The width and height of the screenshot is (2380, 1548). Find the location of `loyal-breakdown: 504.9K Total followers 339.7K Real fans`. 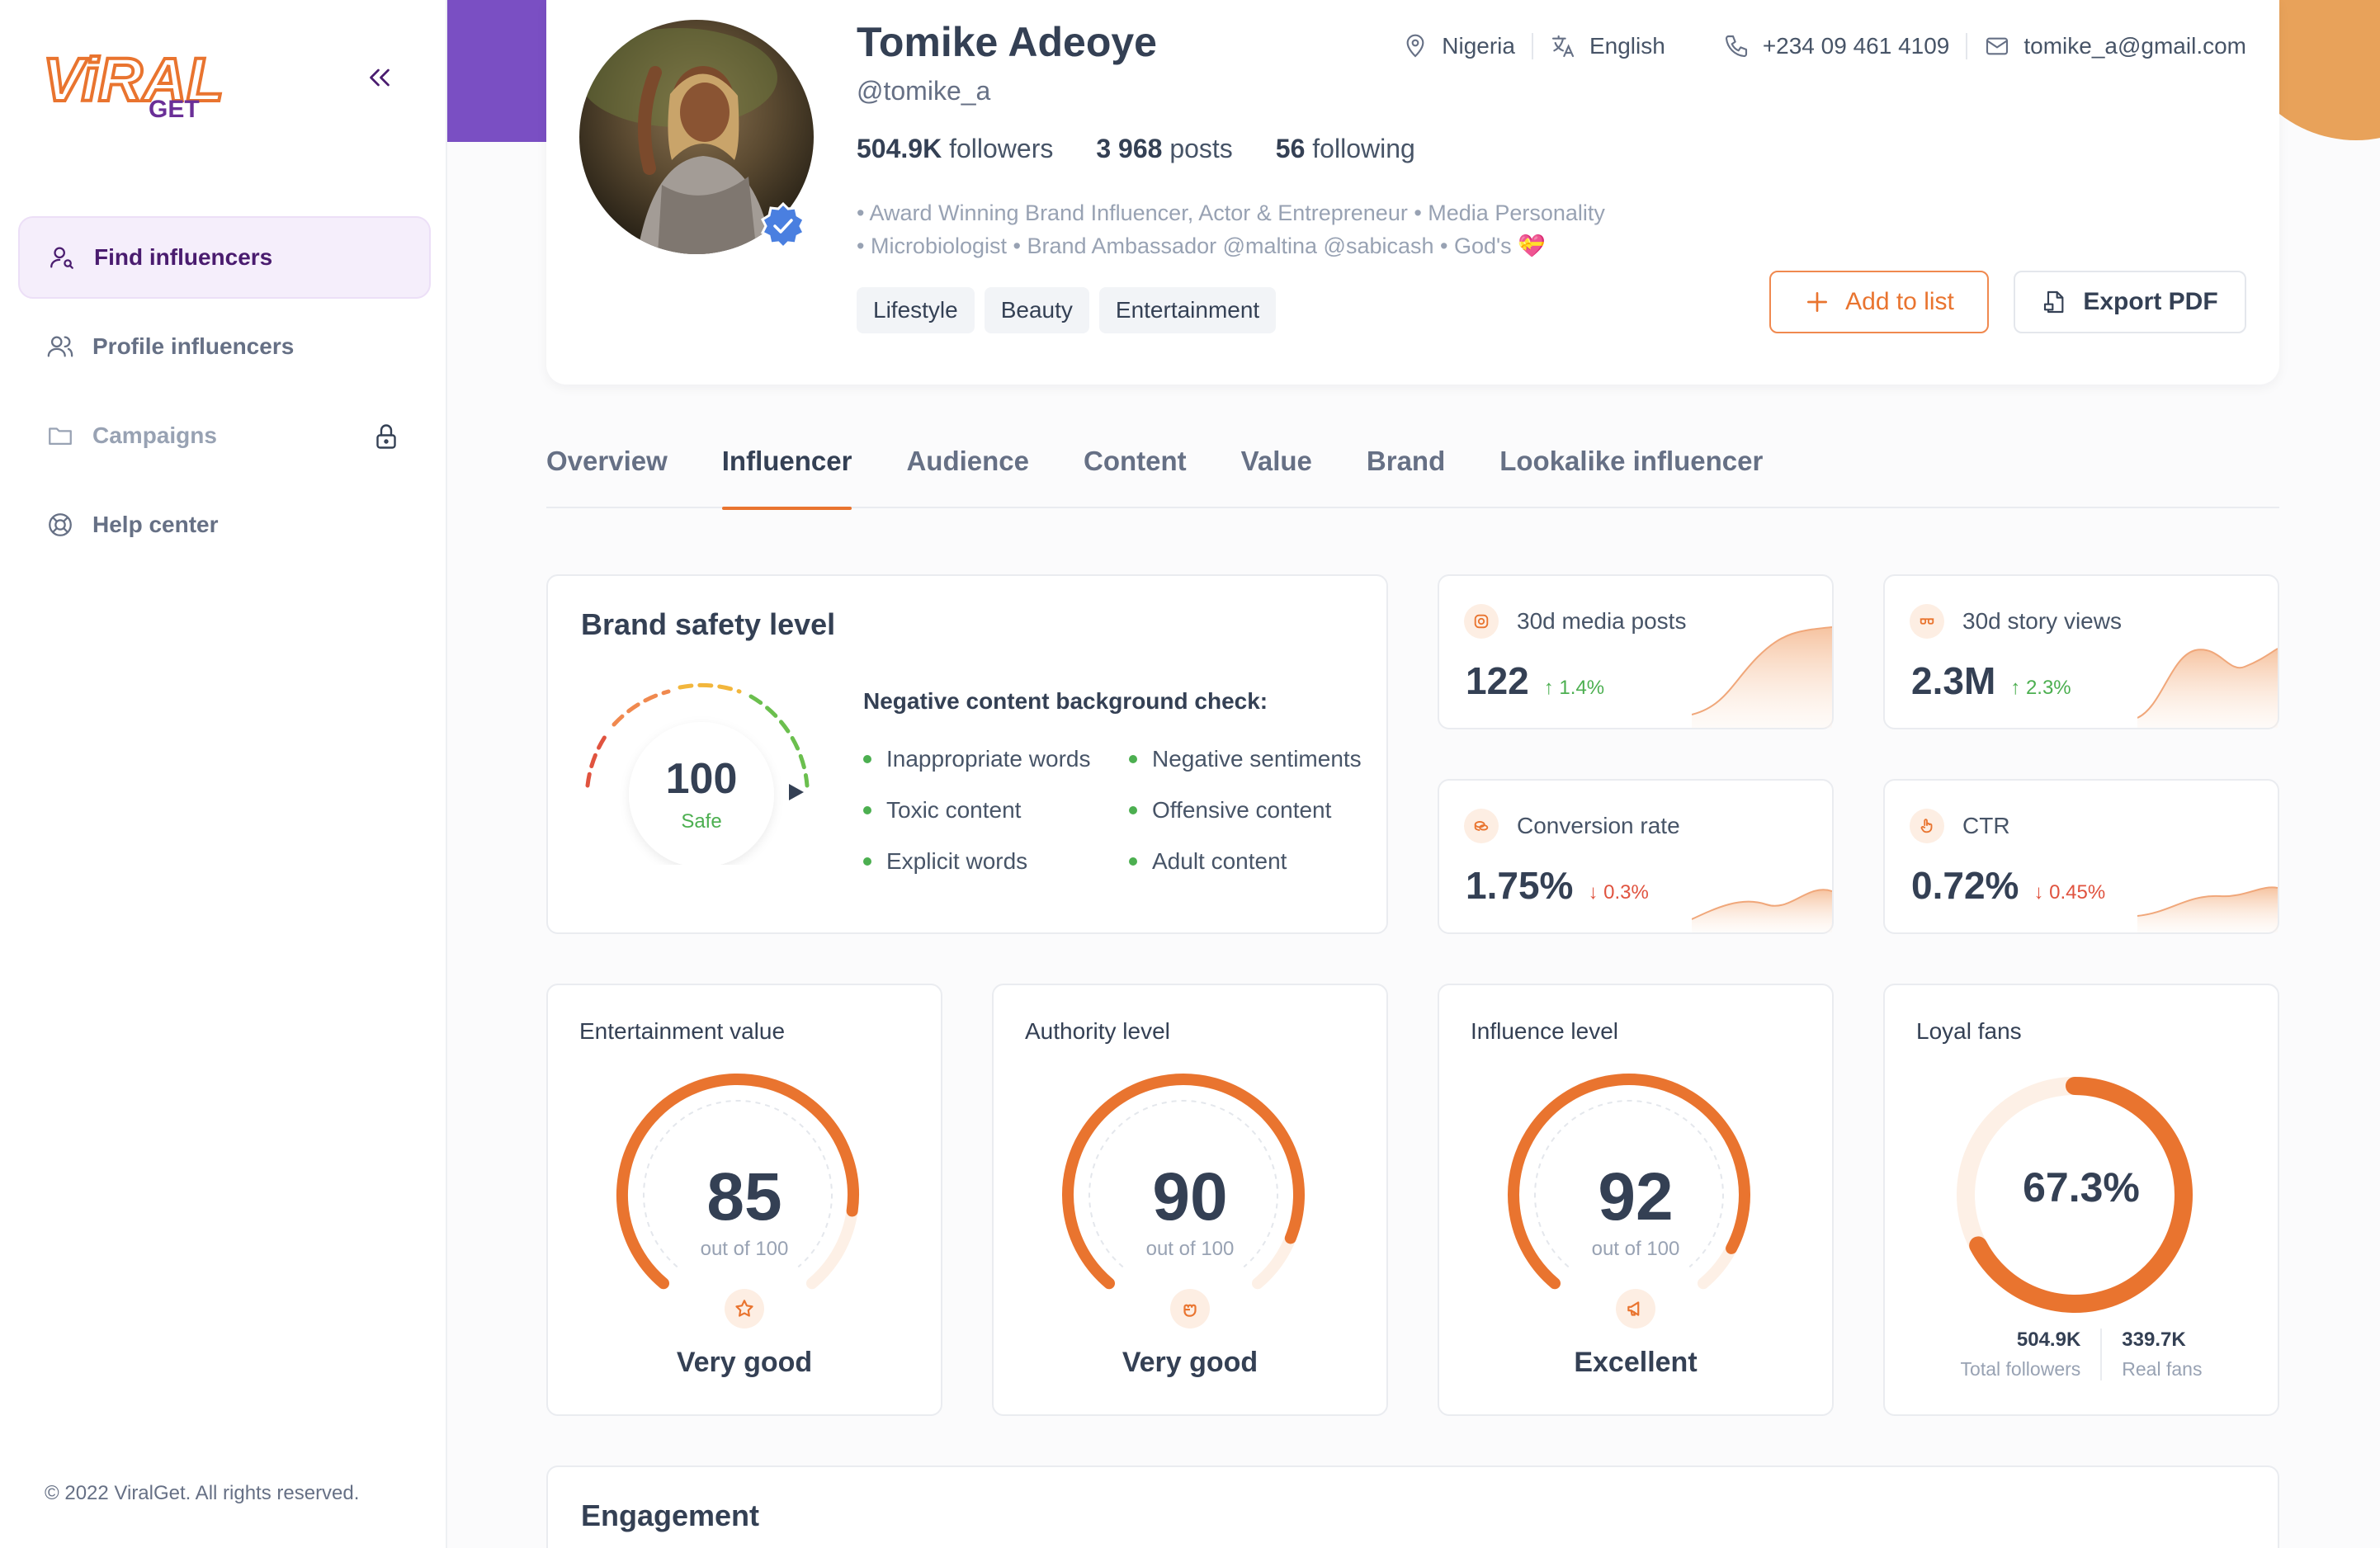

loyal-breakdown: 504.9K Total followers 339.7K Real fans is located at coordinates (2081, 1354).